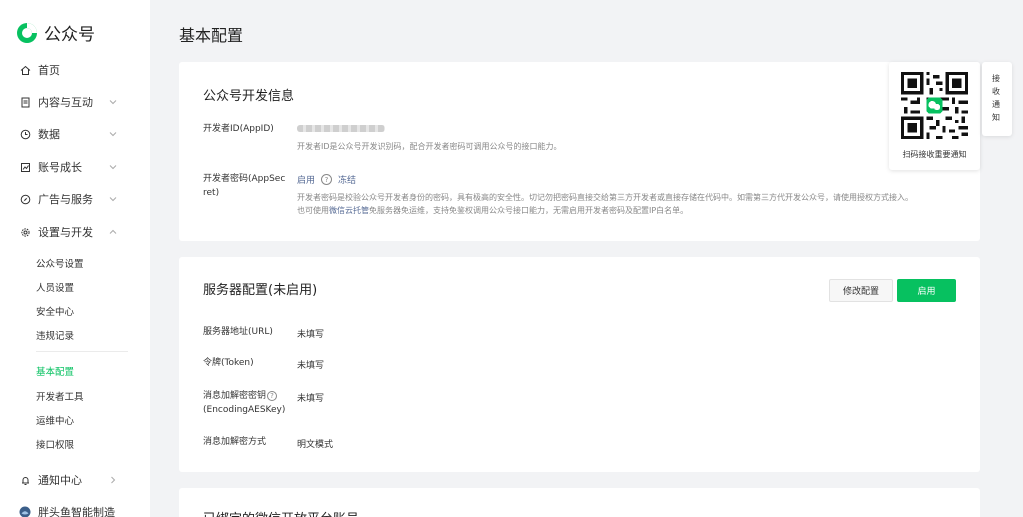 The height and width of the screenshot is (517, 1023). I want to click on appid-description: 开发者ID是公众号开发识别码，配合开发者密码可调用公众号的接口能力。, so click(429, 146).